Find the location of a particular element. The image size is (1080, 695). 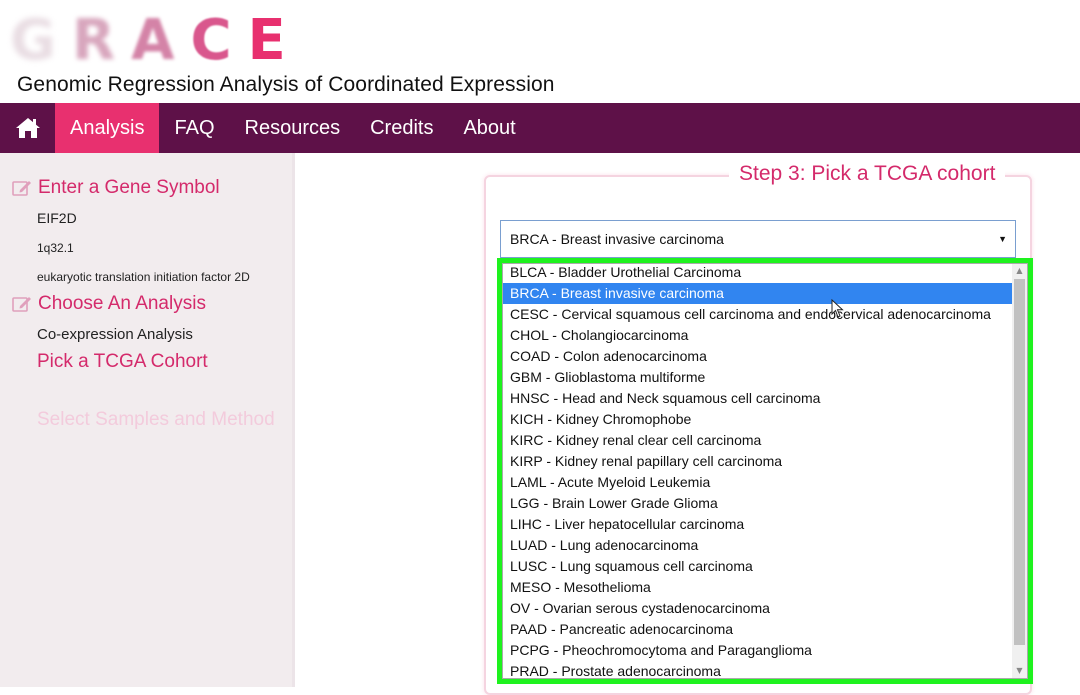

nav-item-analysis: Analysis is located at coordinates (107, 128).